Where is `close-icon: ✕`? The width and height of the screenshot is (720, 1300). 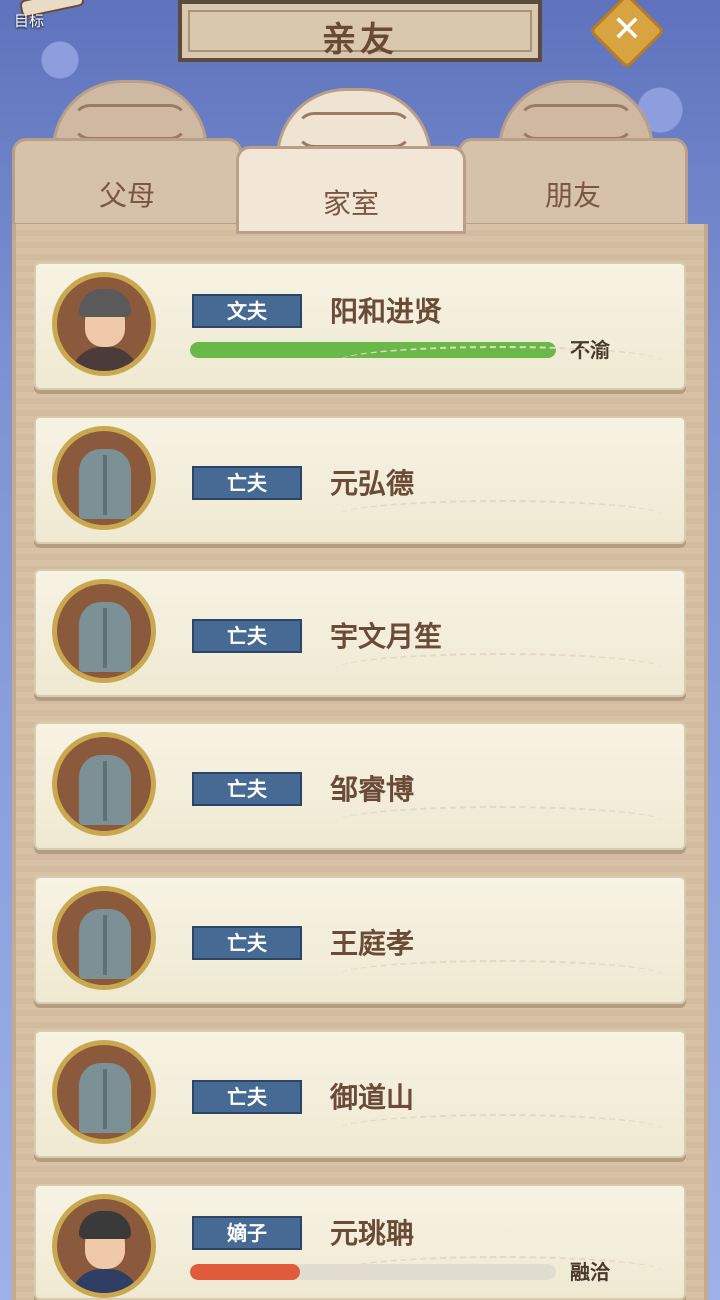 close-icon: ✕ is located at coordinates (627, 29).